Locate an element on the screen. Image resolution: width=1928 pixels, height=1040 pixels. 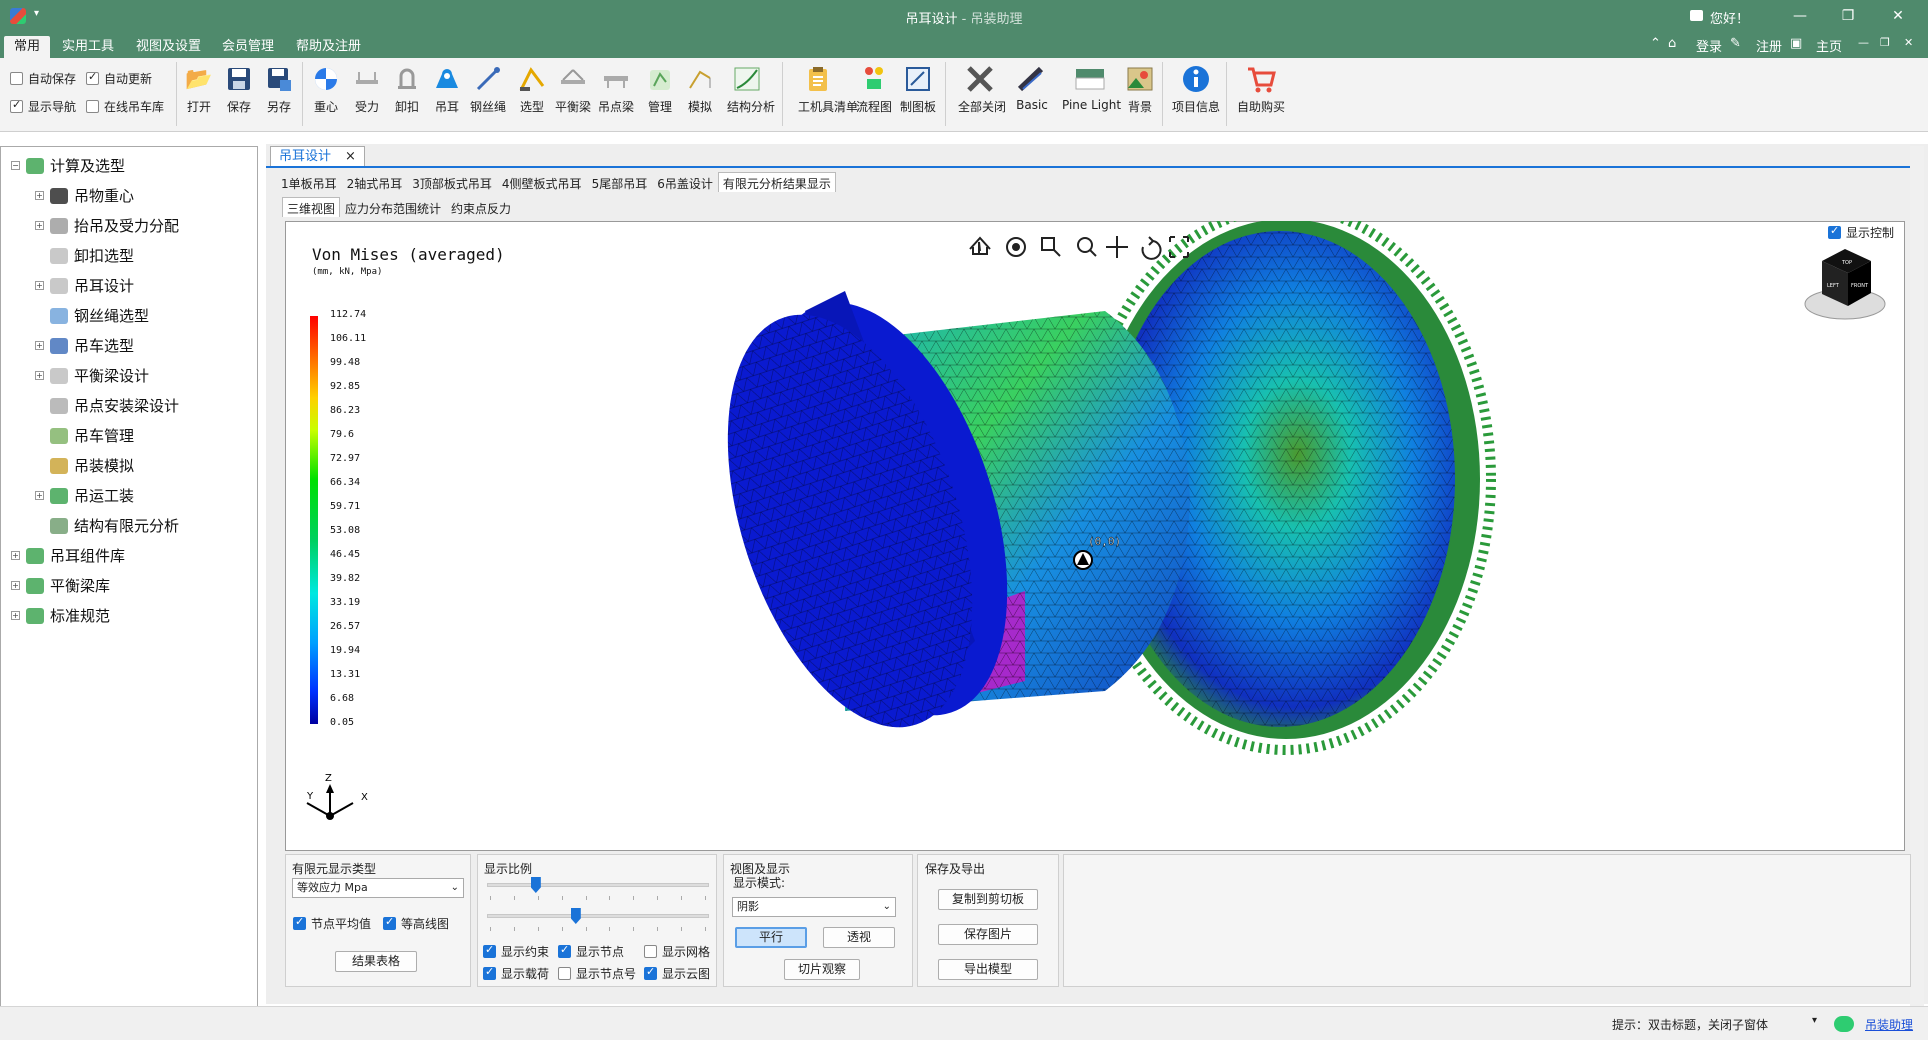
project-info-button: 项目信息 is located at coordinates (1196, 89).